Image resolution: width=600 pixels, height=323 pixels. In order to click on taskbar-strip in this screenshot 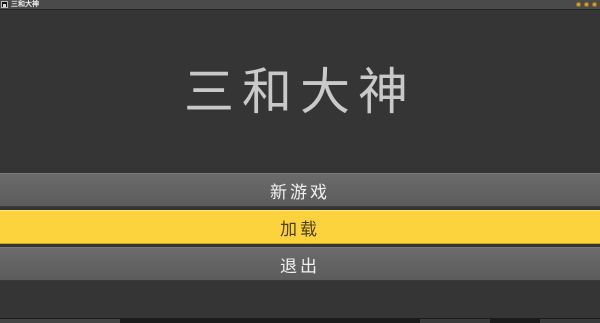, I will do `click(300, 320)`.